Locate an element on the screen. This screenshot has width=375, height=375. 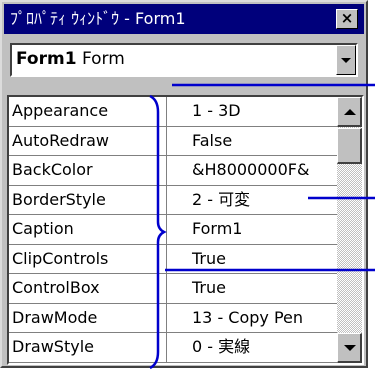
property-value: Form1 is located at coordinates (252, 229).